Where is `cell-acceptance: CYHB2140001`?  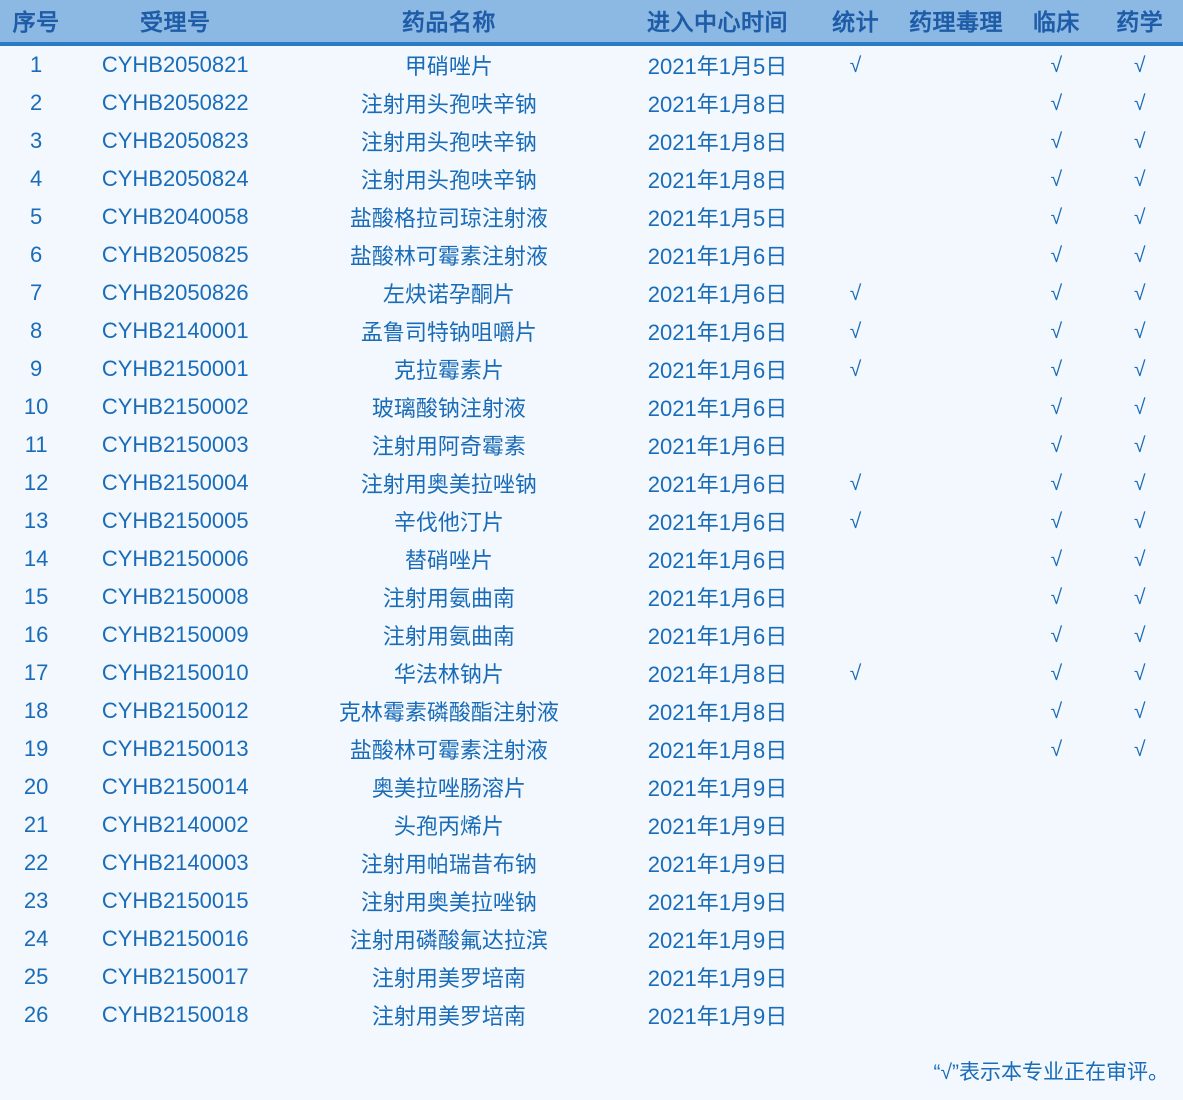
cell-acceptance: CYHB2140001 is located at coordinates (175, 330).